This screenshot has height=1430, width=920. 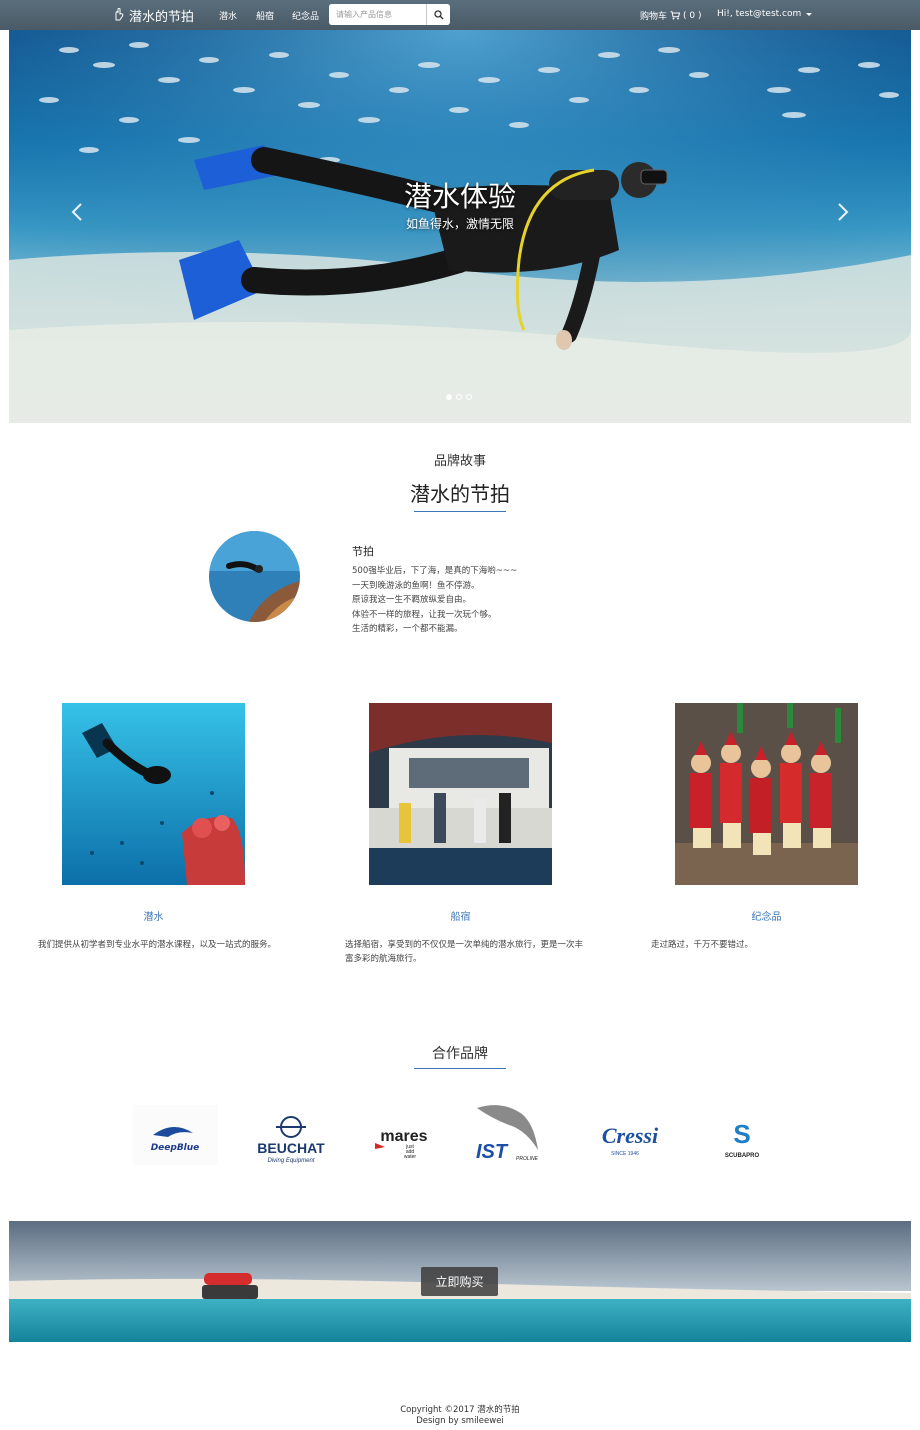 What do you see at coordinates (290, 1161) in the screenshot?
I see `partner-tagline: Diving Equipment` at bounding box center [290, 1161].